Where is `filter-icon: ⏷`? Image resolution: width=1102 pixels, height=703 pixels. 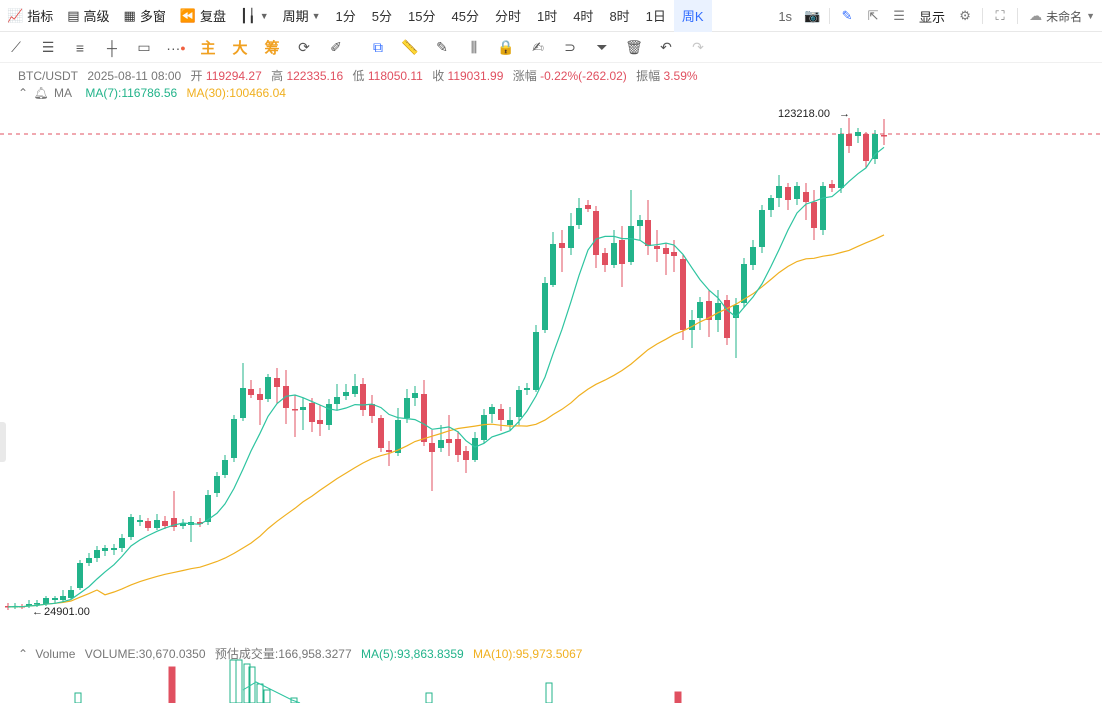
filter-icon: ⏷ is located at coordinates (602, 48).